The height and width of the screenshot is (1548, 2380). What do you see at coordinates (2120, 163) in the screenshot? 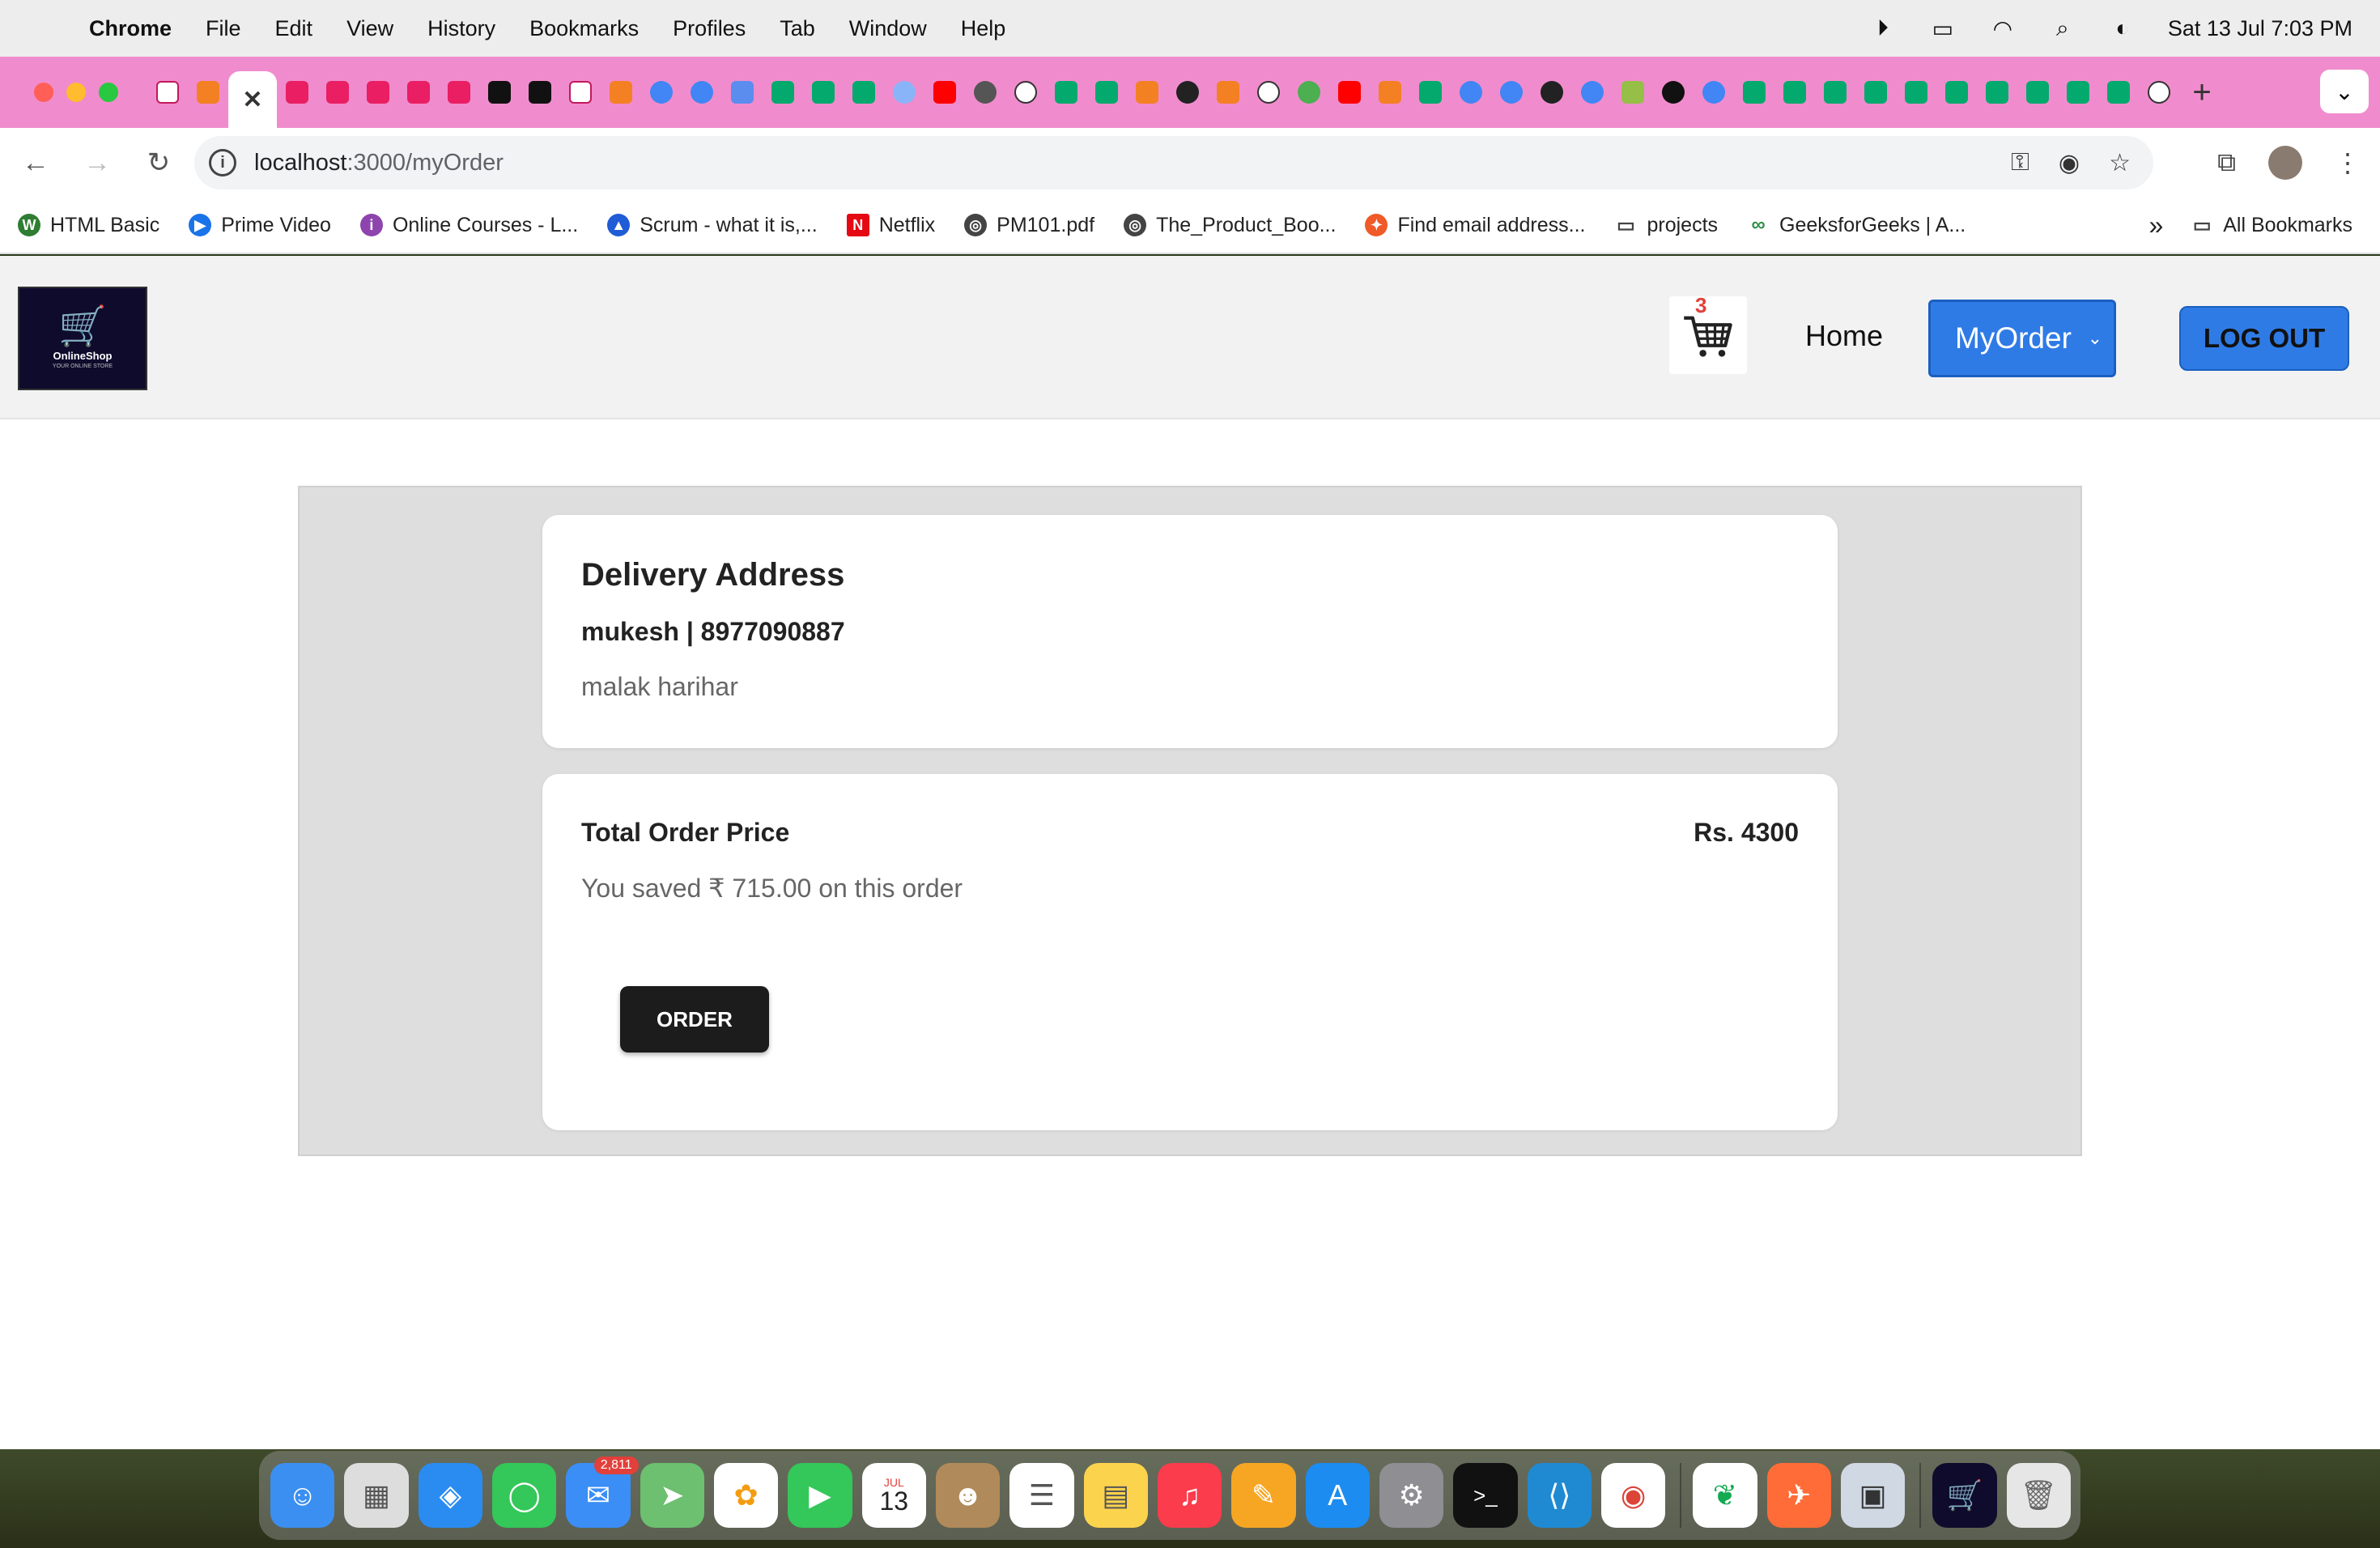
I see `bookmark-star-icon: ☆` at bounding box center [2120, 163].